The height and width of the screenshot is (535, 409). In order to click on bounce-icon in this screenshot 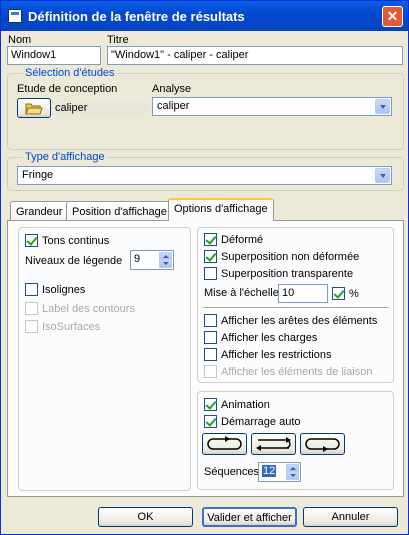, I will do `click(273, 444)`.